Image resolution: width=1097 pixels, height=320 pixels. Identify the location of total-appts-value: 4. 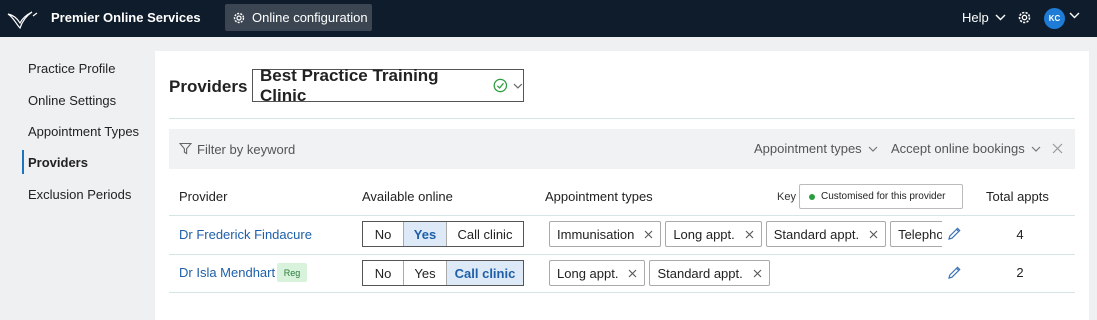
(1020, 234).